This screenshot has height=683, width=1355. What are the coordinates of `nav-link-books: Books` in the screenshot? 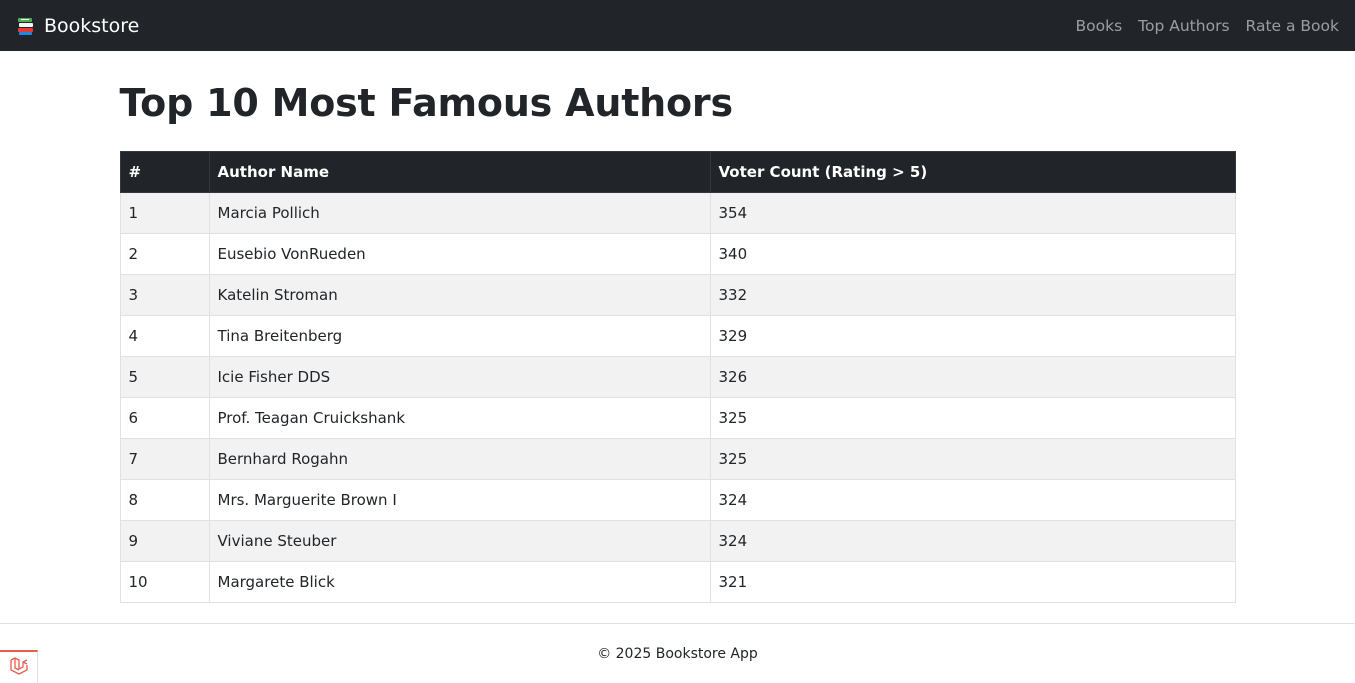 It's located at (1099, 26).